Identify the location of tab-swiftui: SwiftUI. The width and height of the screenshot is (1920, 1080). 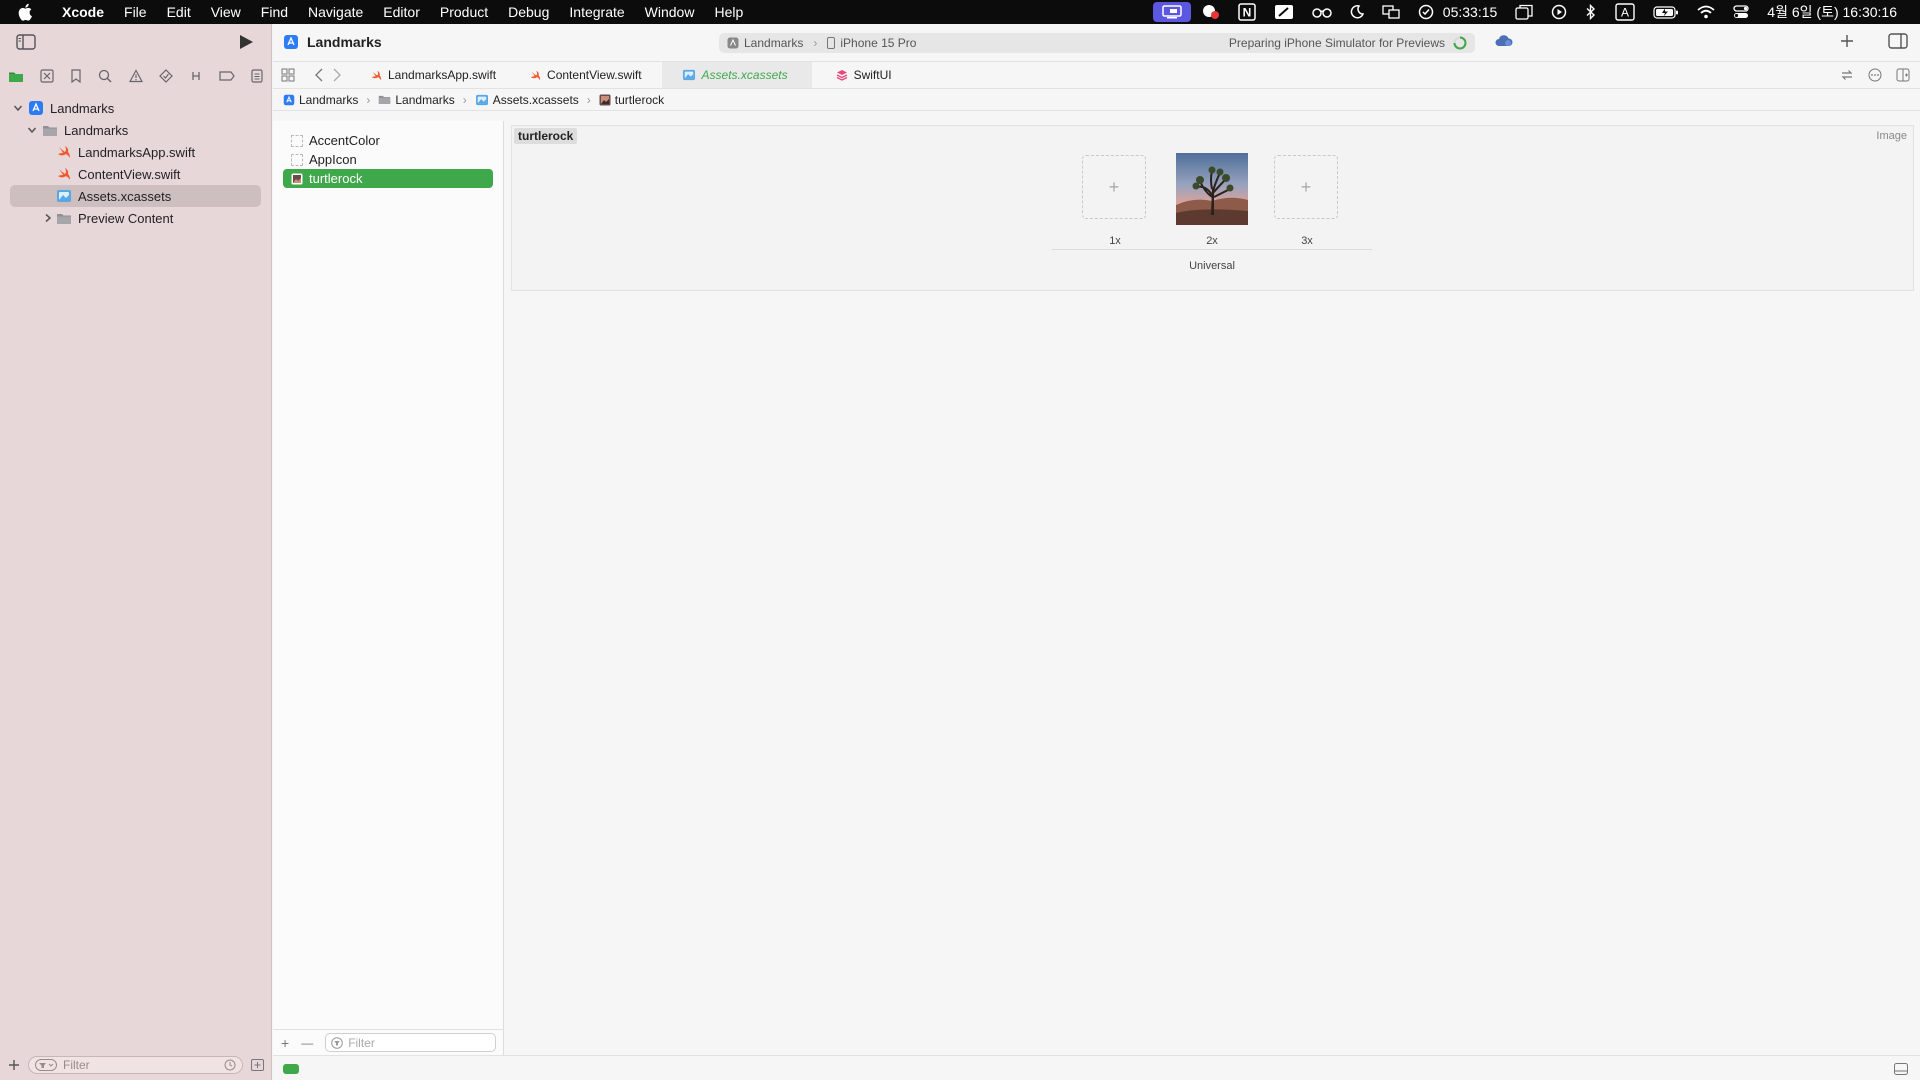
(864, 75).